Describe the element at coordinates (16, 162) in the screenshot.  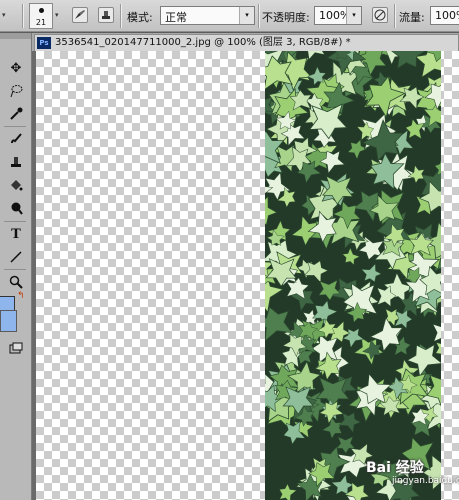
I see `clone-stamp-icon` at that location.